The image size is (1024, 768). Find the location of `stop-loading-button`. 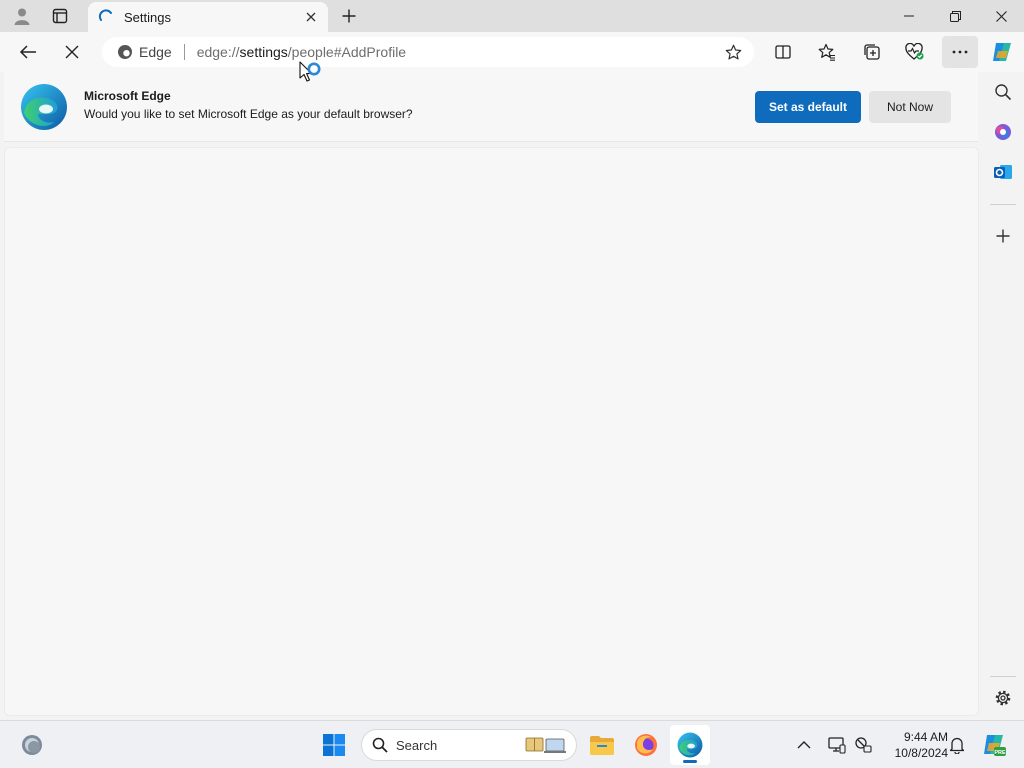

stop-loading-button is located at coordinates (72, 52).